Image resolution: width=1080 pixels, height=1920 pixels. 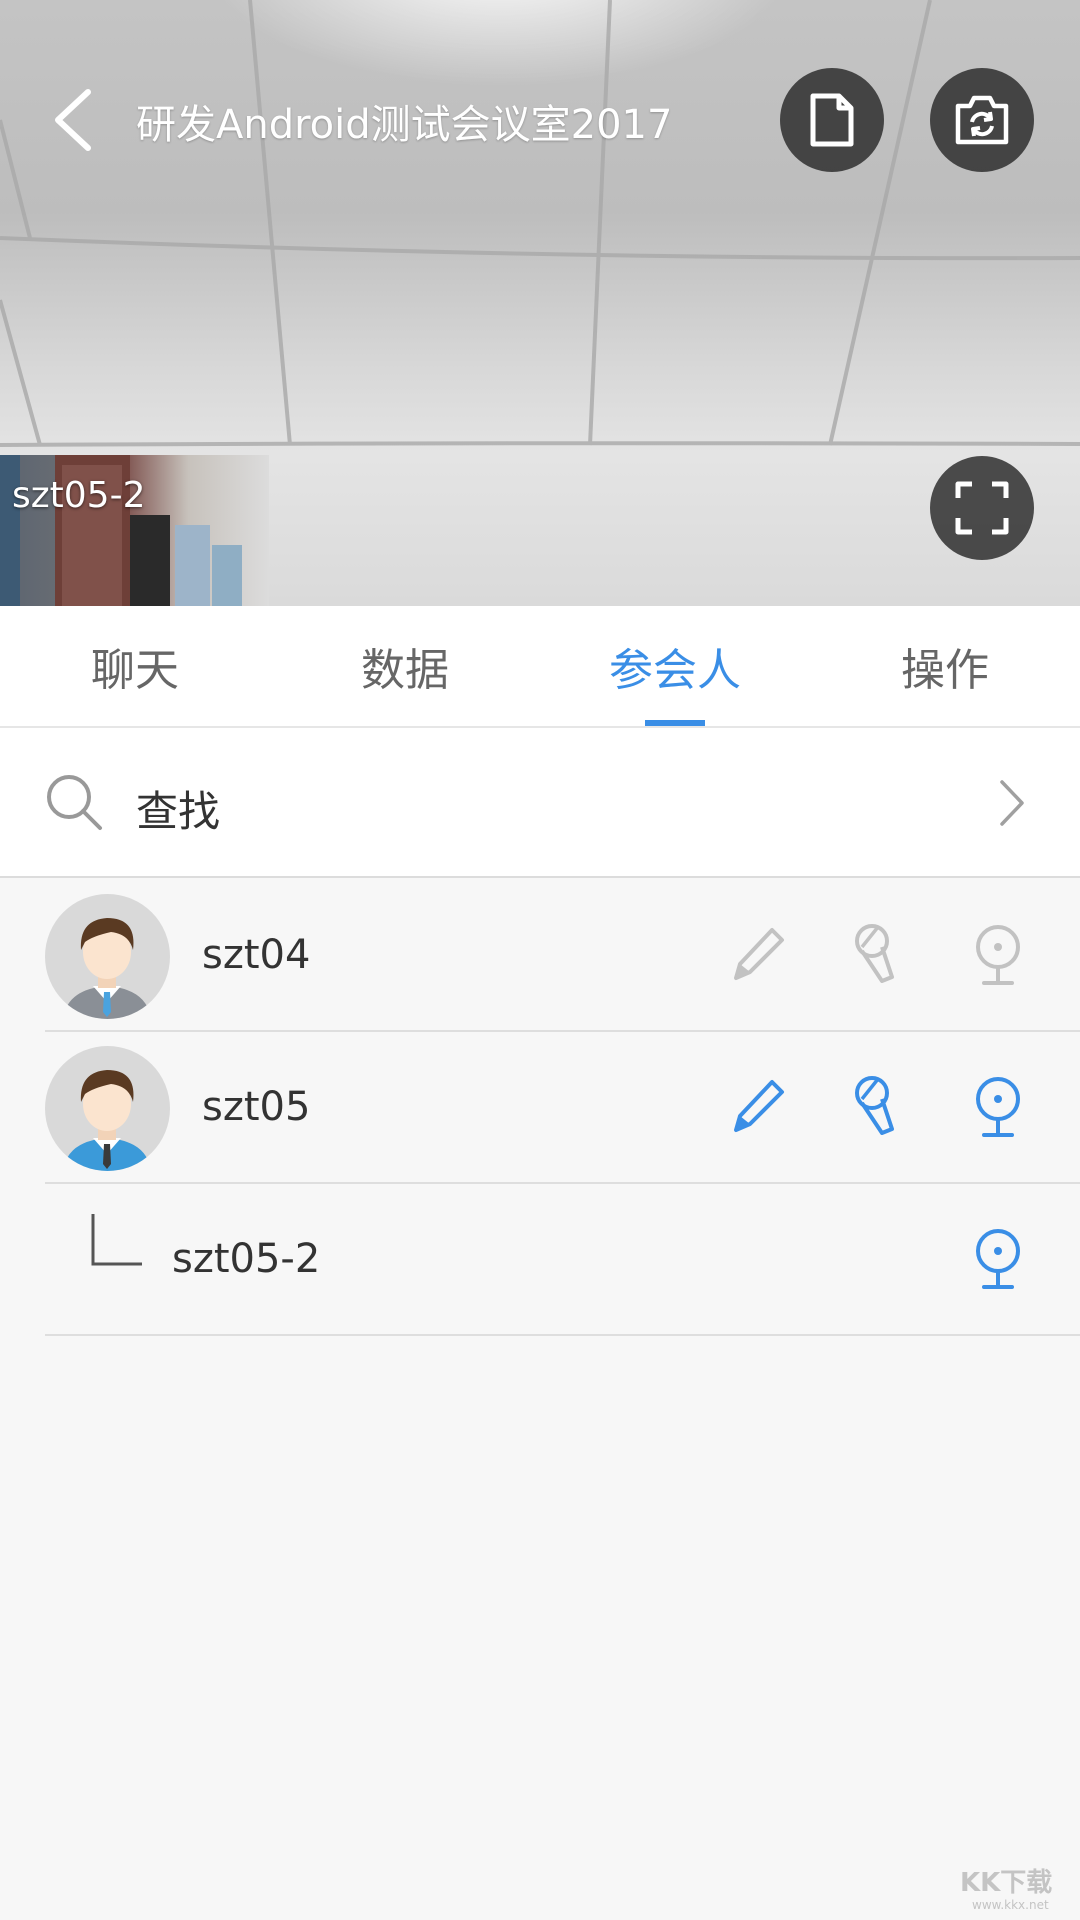 I want to click on participant-name: szt04, so click(x=256, y=955).